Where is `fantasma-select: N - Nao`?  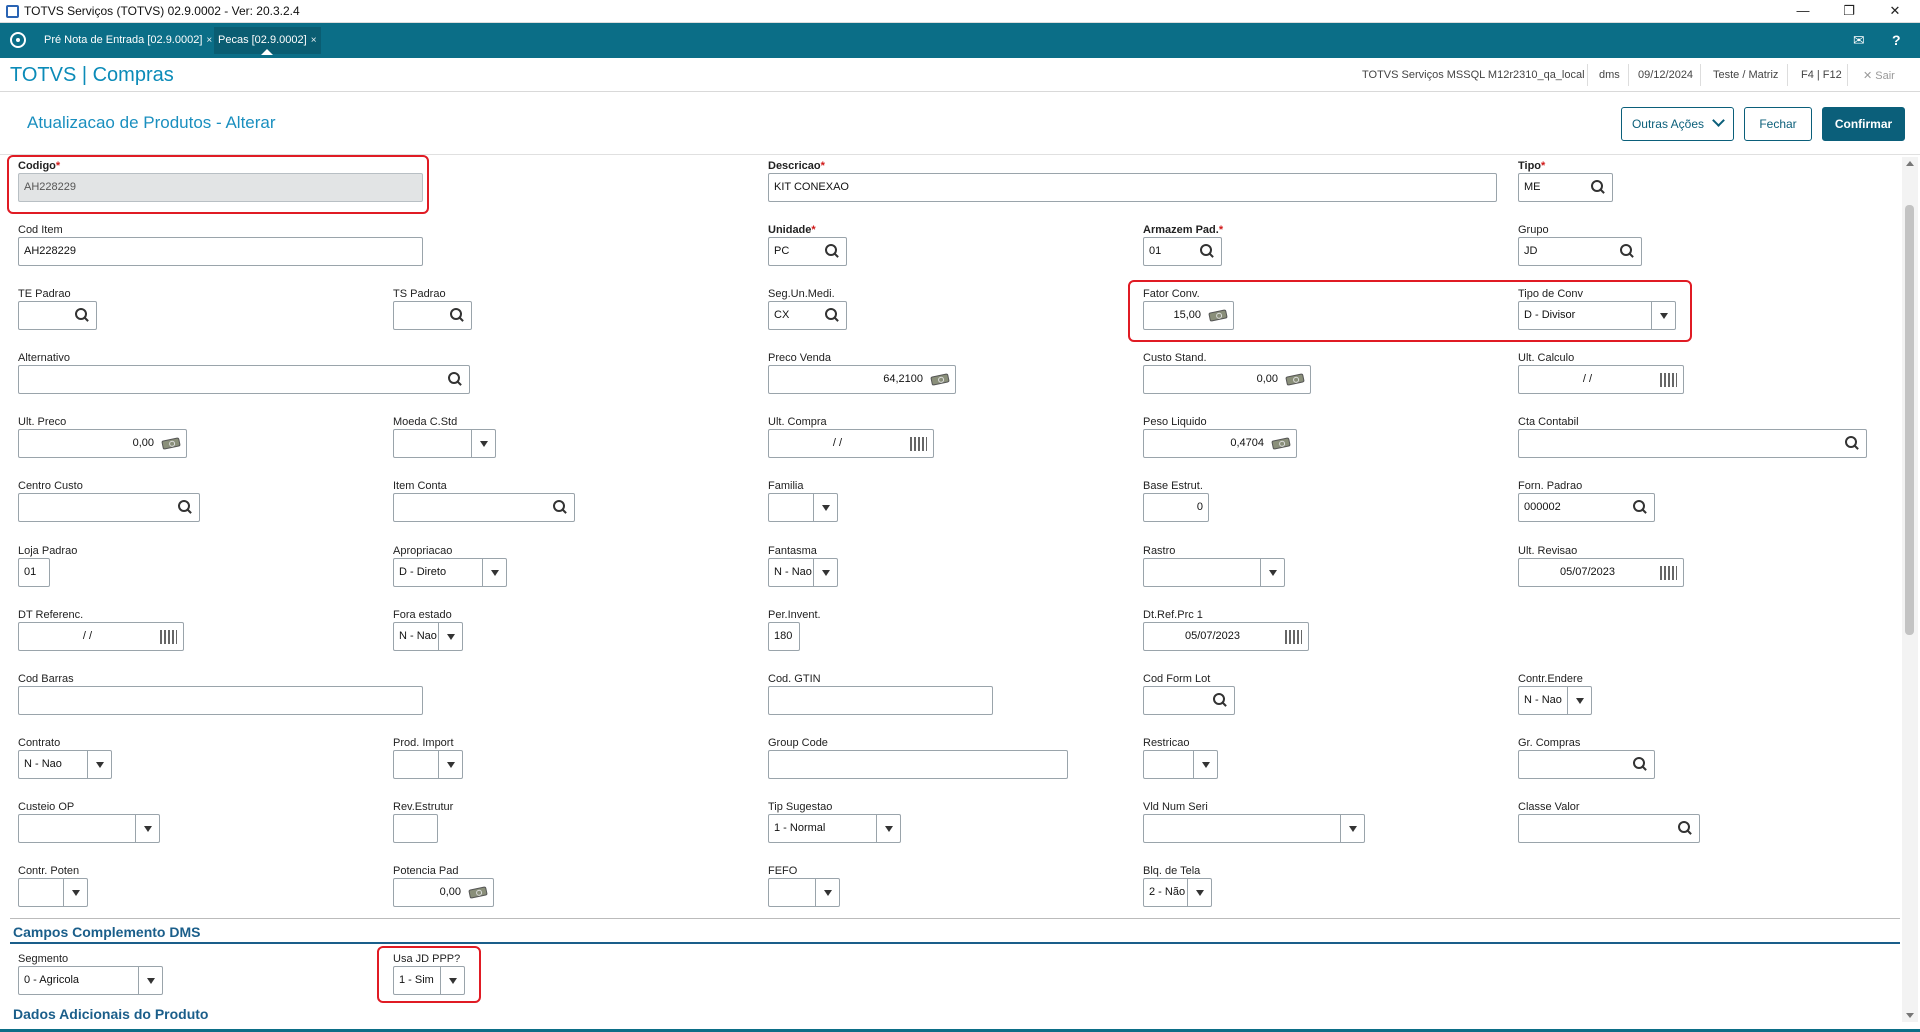
fantasma-select: N - Nao is located at coordinates (803, 572).